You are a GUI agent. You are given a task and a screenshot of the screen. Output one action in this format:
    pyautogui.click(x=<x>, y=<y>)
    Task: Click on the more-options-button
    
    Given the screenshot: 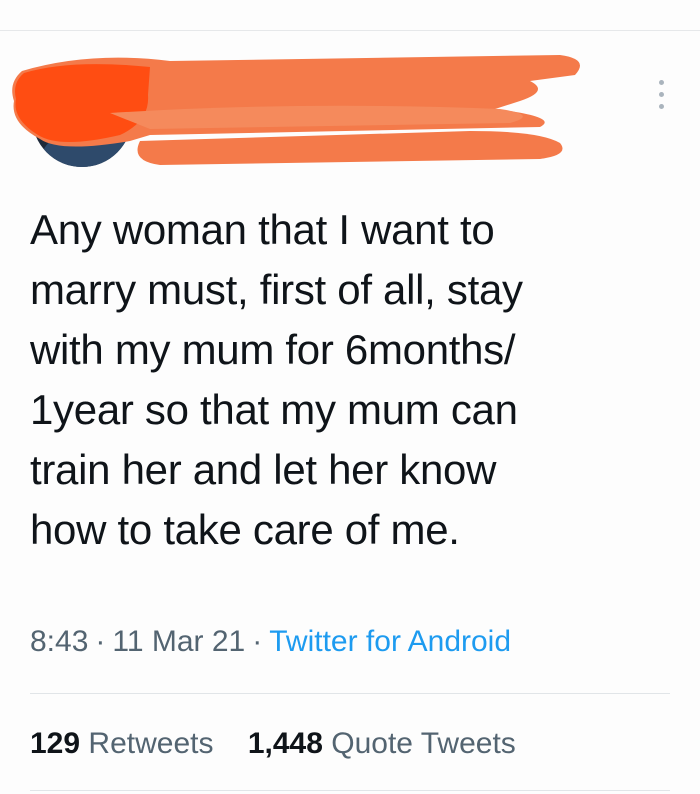 What is the action you would take?
    pyautogui.click(x=662, y=95)
    